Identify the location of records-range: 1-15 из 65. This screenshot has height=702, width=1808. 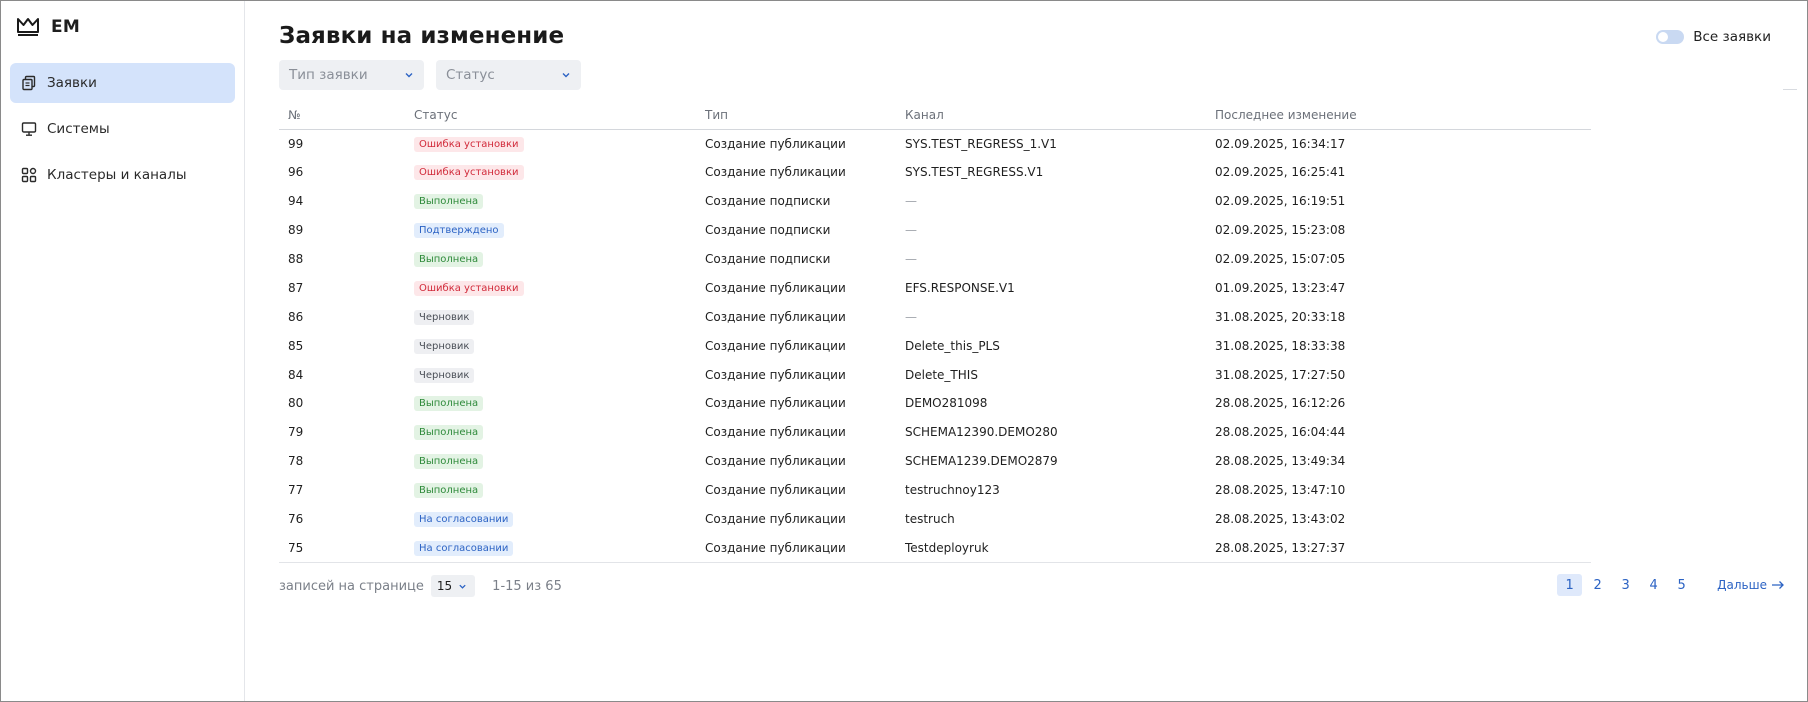
(527, 586).